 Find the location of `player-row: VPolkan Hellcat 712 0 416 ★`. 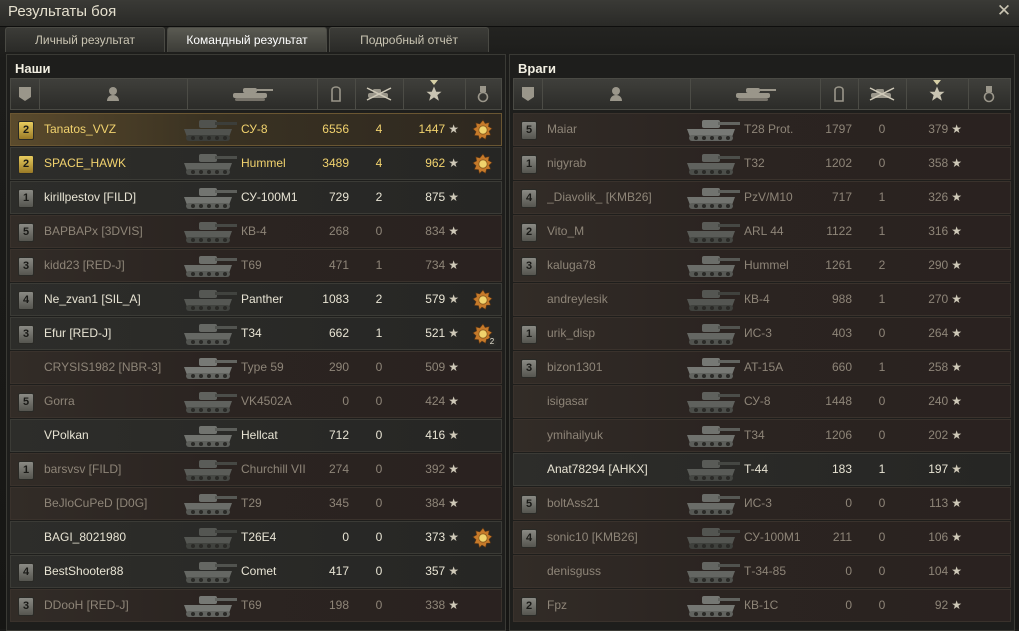

player-row: VPolkan Hellcat 712 0 416 ★ is located at coordinates (256, 435).